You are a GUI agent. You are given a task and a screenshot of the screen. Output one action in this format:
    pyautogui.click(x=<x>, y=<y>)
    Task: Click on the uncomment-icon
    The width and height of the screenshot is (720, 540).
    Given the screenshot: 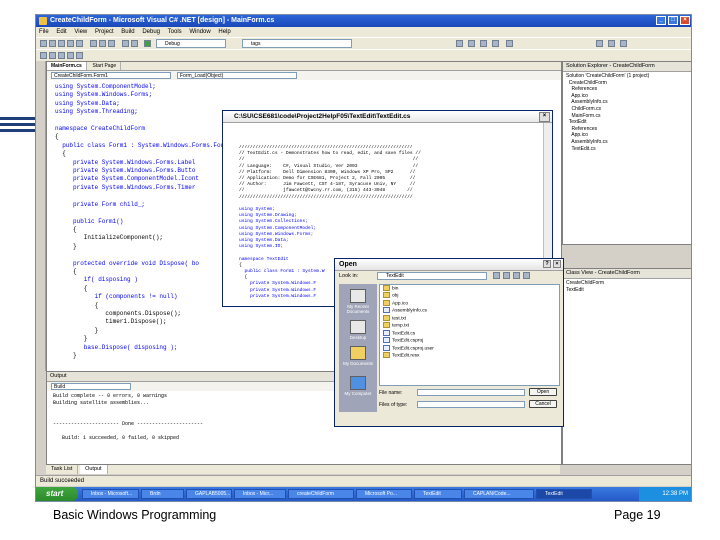 What is the action you would take?
    pyautogui.click(x=70, y=55)
    